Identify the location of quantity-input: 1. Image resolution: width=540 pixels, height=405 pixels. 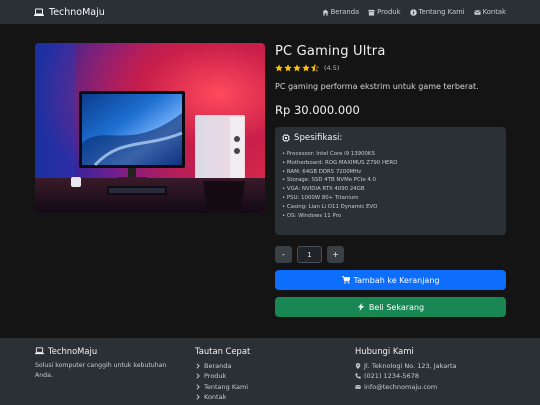
(309, 254).